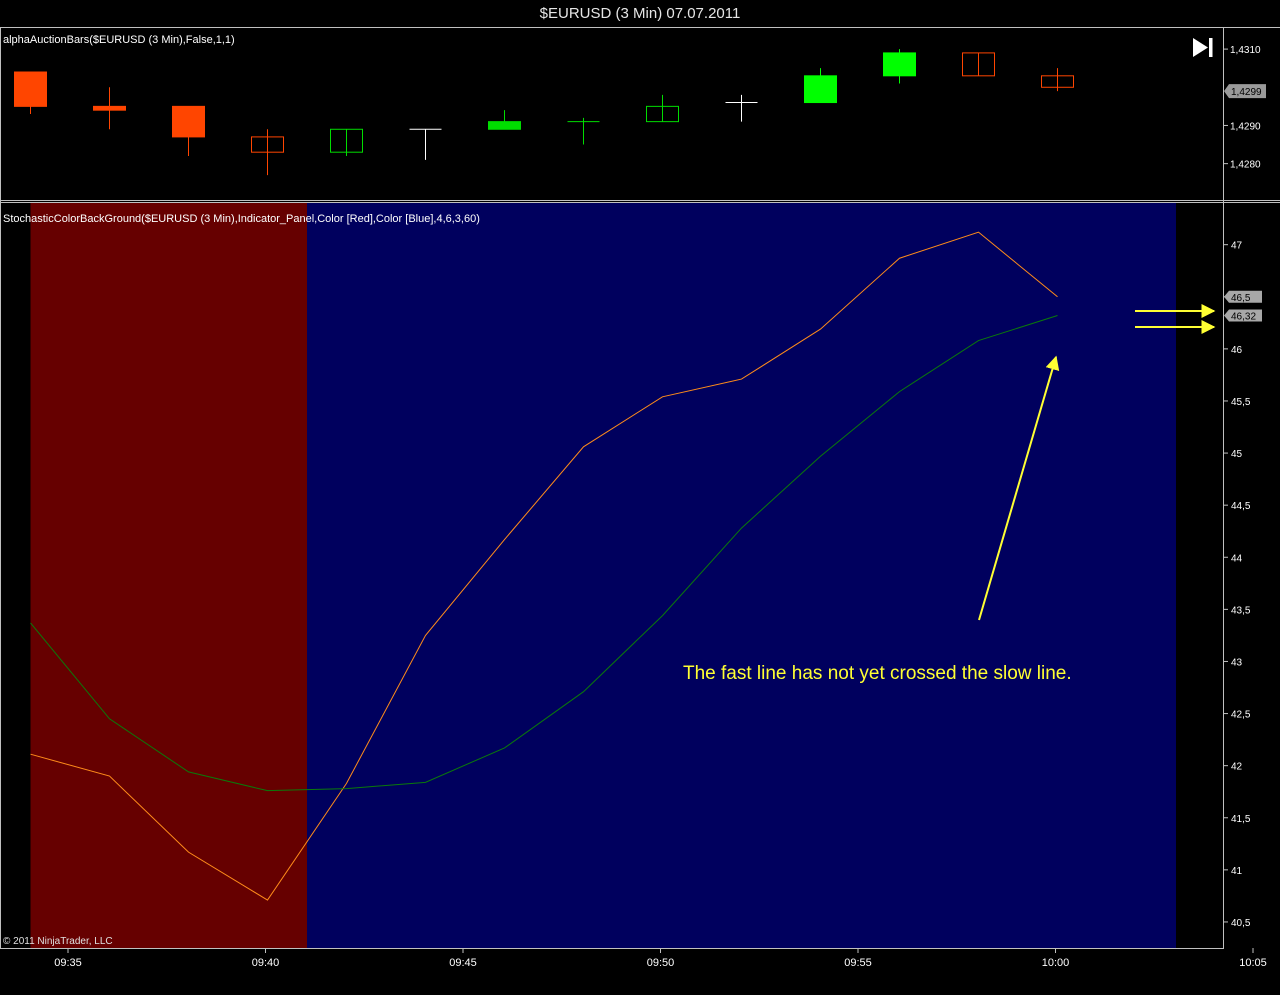  What do you see at coordinates (661, 963) in the screenshot?
I see `time-tick-label: 09:50` at bounding box center [661, 963].